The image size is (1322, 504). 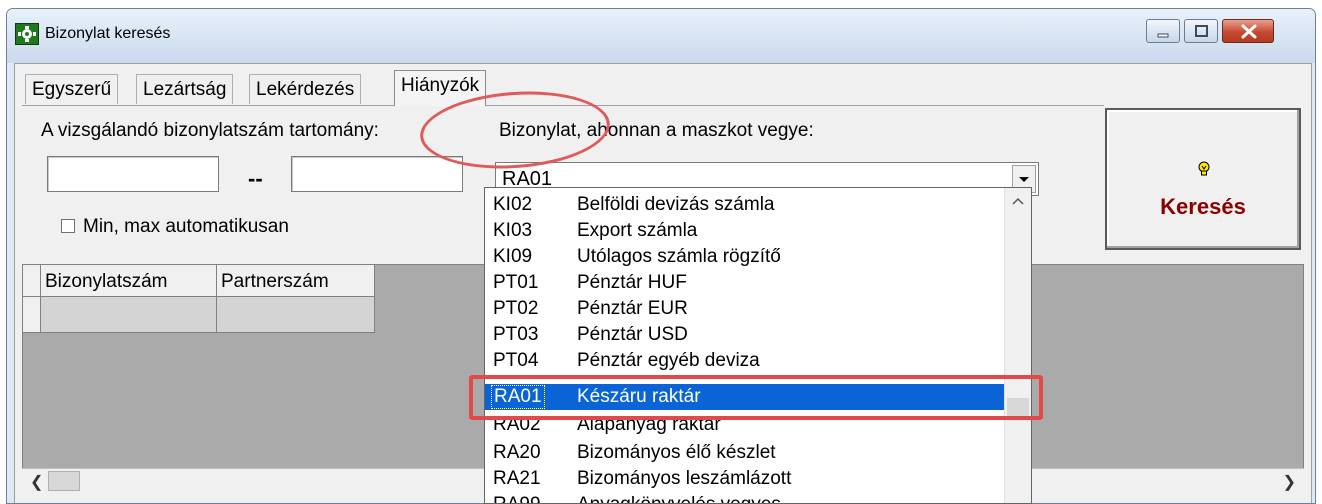 I want to click on list-item-name: Anyagkönyvelés vegyes, so click(x=679, y=497).